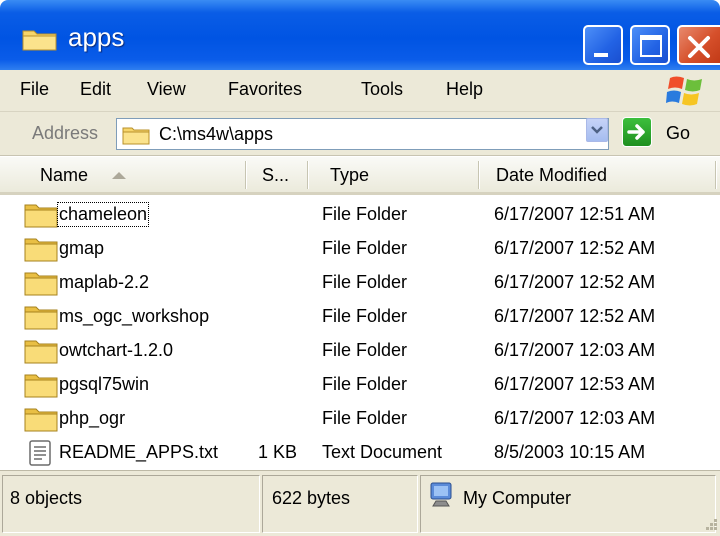 This screenshot has width=720, height=536. What do you see at coordinates (601, 55) in the screenshot?
I see `minimize-icon` at bounding box center [601, 55].